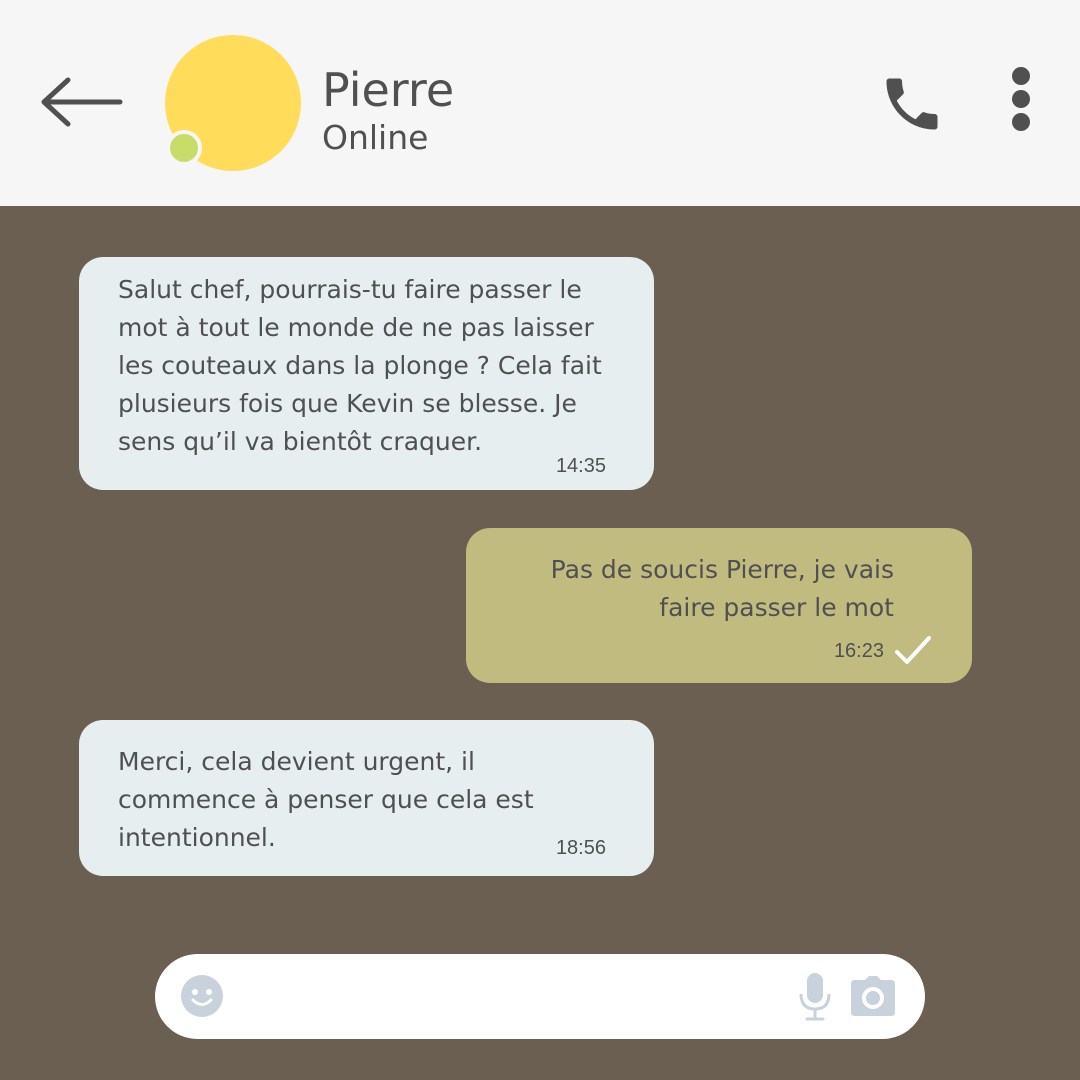  What do you see at coordinates (913, 650) in the screenshot?
I see `check-icon` at bounding box center [913, 650].